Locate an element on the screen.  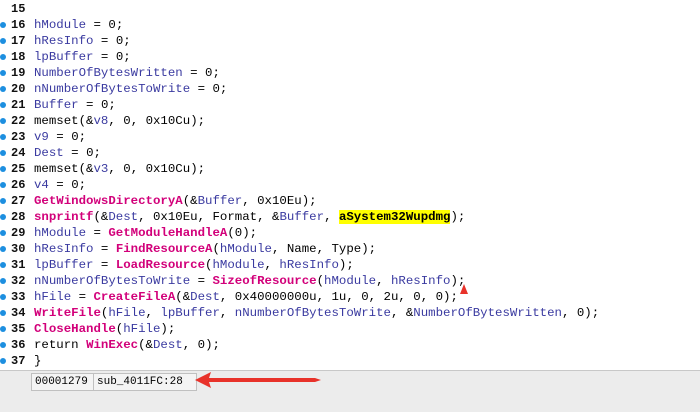
function-token: WinExec is located at coordinates (112, 345).